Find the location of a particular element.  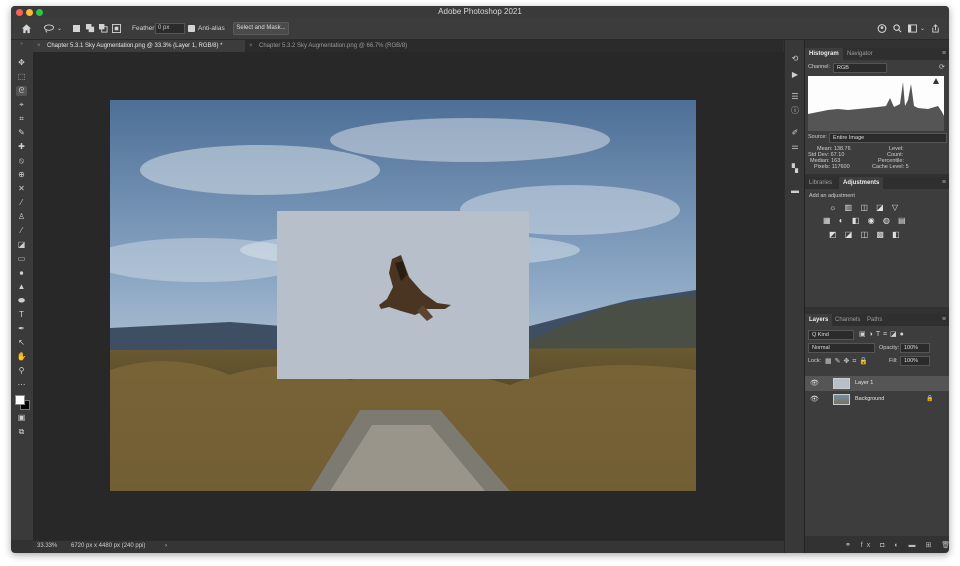

layer-row-background: 👁 Background 🔒 is located at coordinates (877, 399).